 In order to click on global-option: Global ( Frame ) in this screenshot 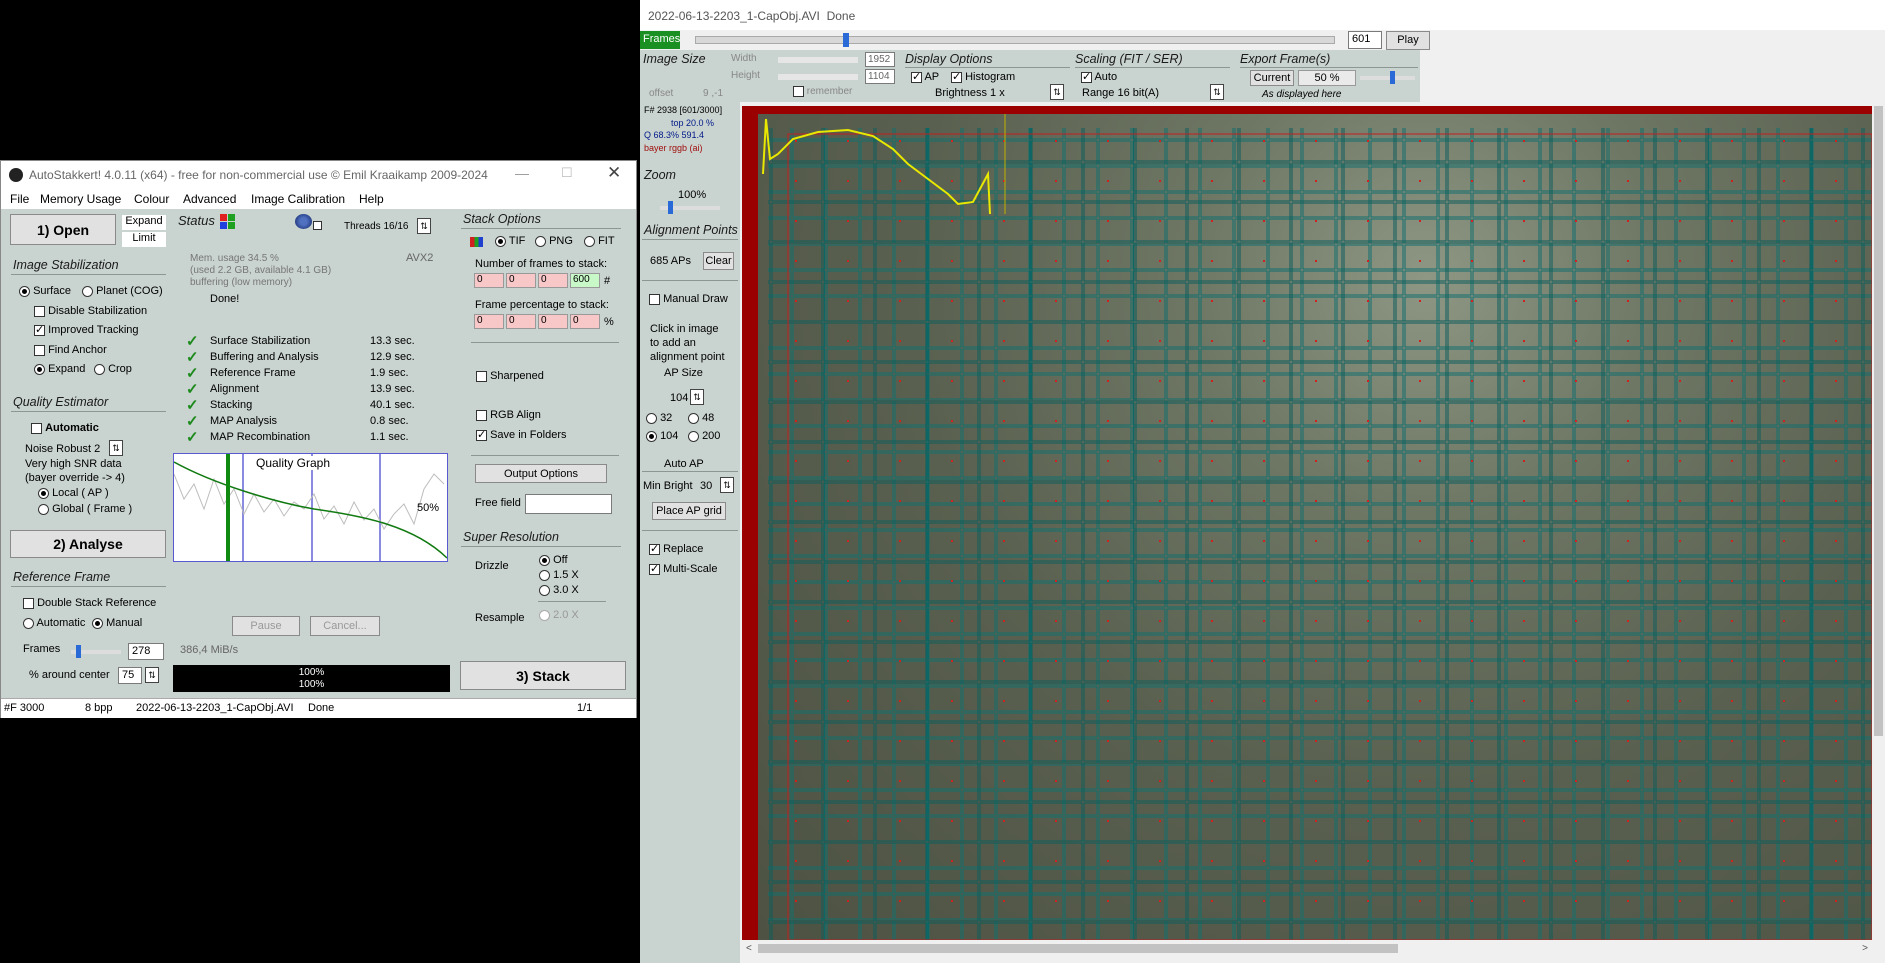, I will do `click(85, 509)`.